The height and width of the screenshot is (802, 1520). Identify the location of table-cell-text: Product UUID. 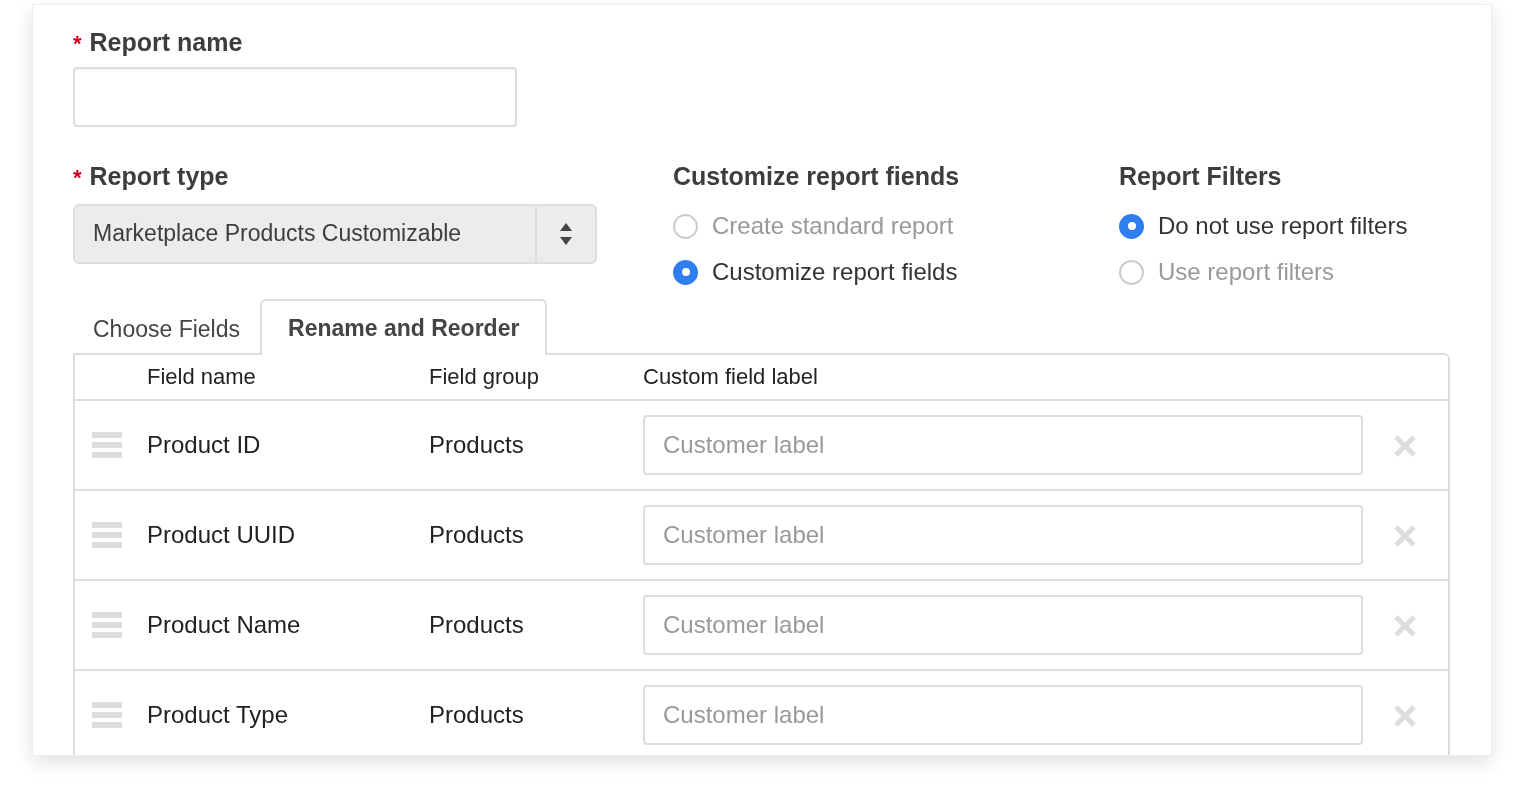
(222, 535).